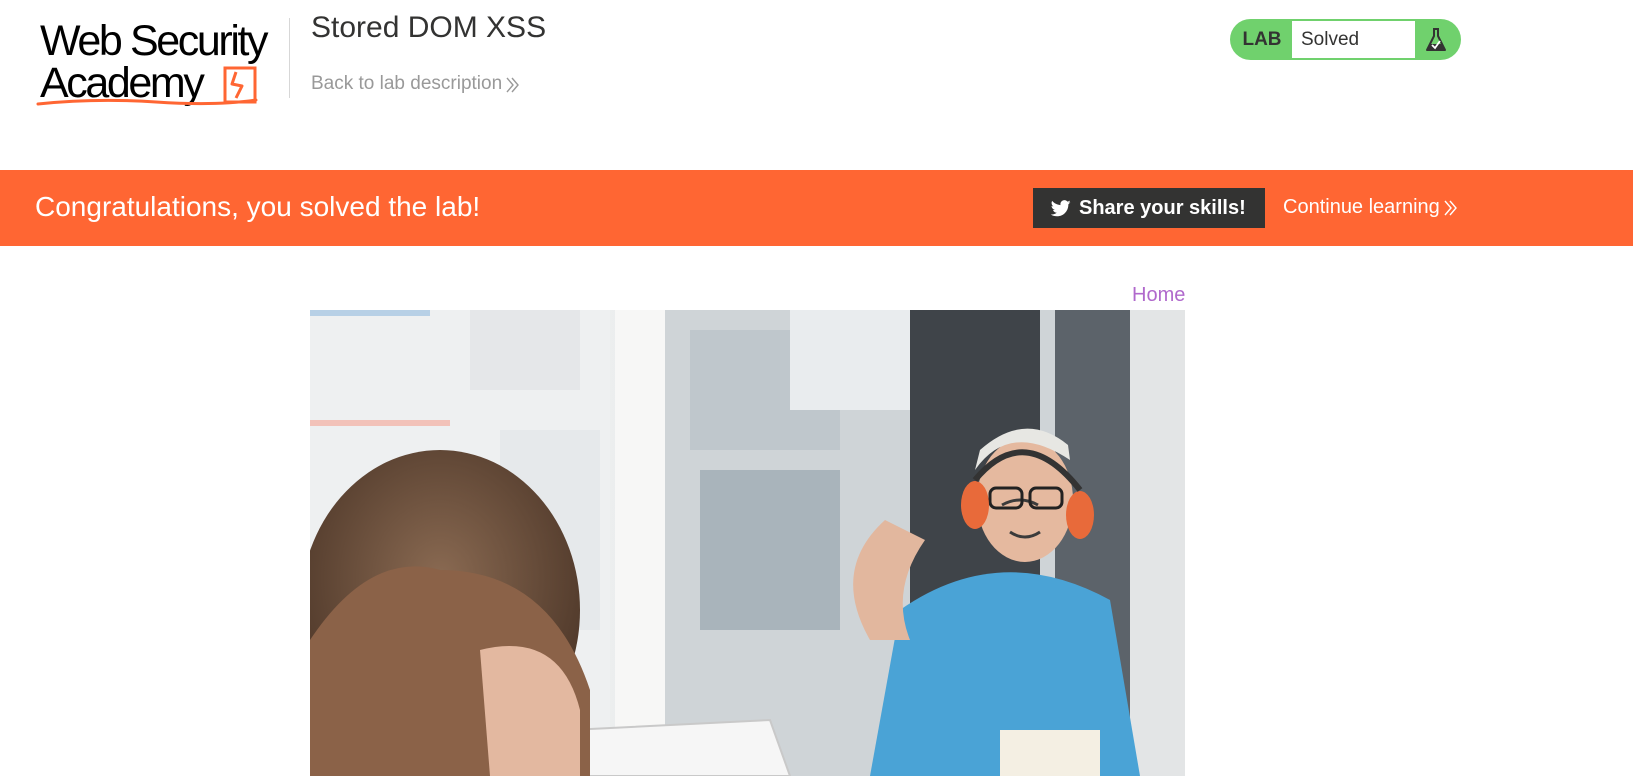 The image size is (1633, 776). Describe the element at coordinates (1262, 39) in the screenshot. I see `lab-tag: LAB` at that location.